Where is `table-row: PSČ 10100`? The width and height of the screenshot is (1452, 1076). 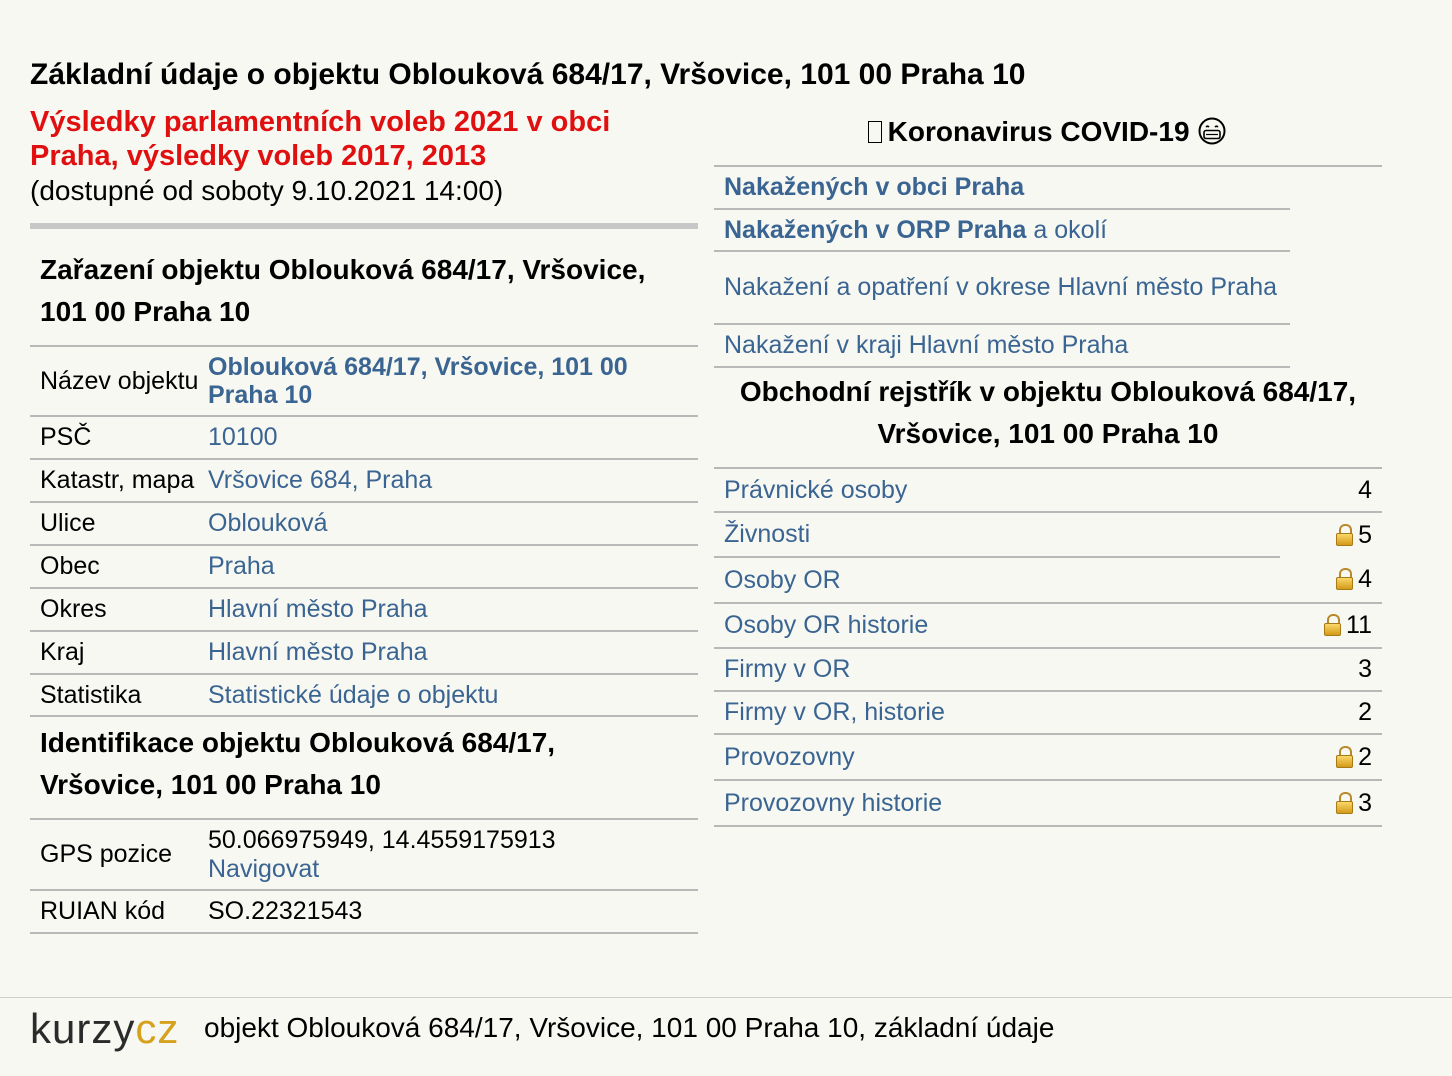
table-row: PSČ 10100 is located at coordinates (364, 438).